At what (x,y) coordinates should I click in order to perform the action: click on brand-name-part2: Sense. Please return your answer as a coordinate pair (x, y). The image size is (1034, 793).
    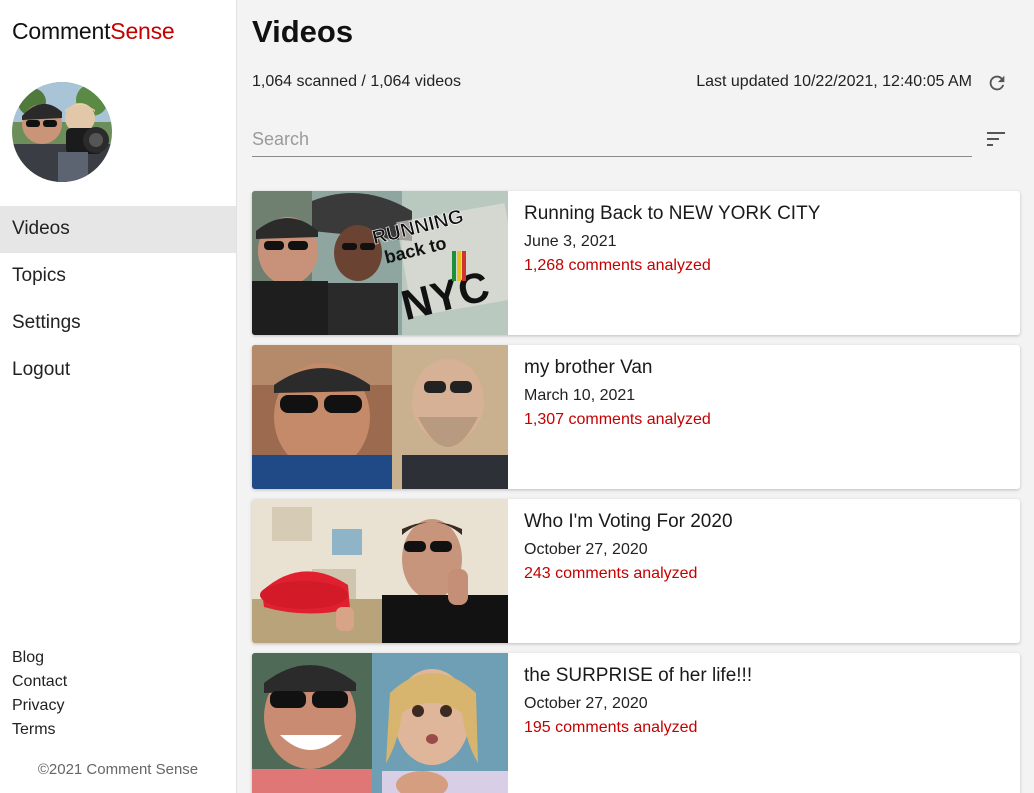
    Looking at the image, I should click on (142, 31).